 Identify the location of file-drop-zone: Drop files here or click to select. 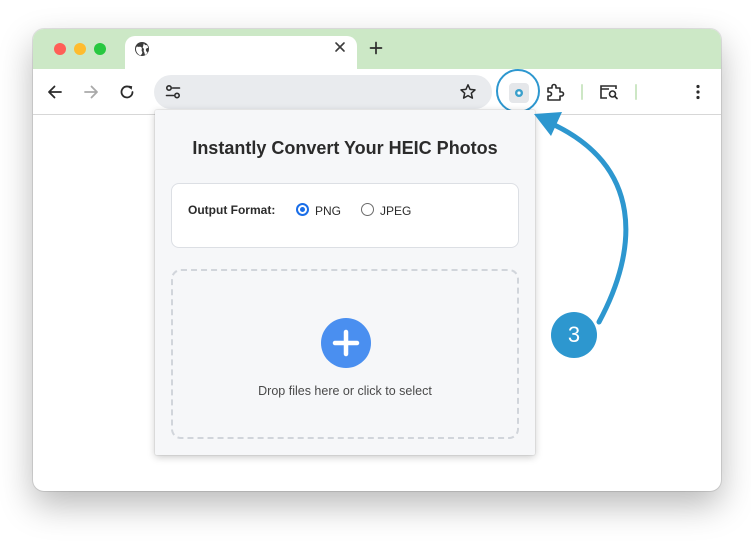
(345, 354).